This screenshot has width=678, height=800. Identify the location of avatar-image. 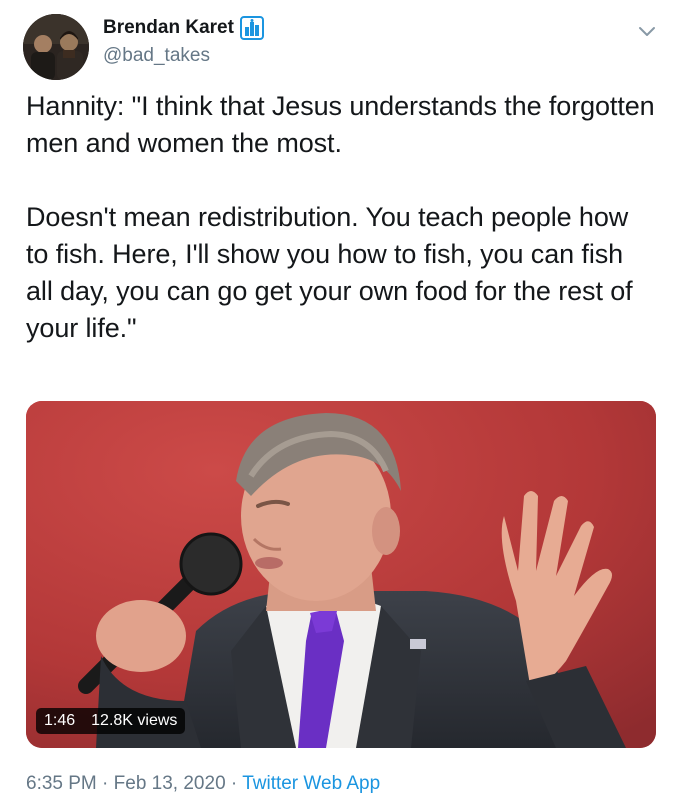
(56, 47).